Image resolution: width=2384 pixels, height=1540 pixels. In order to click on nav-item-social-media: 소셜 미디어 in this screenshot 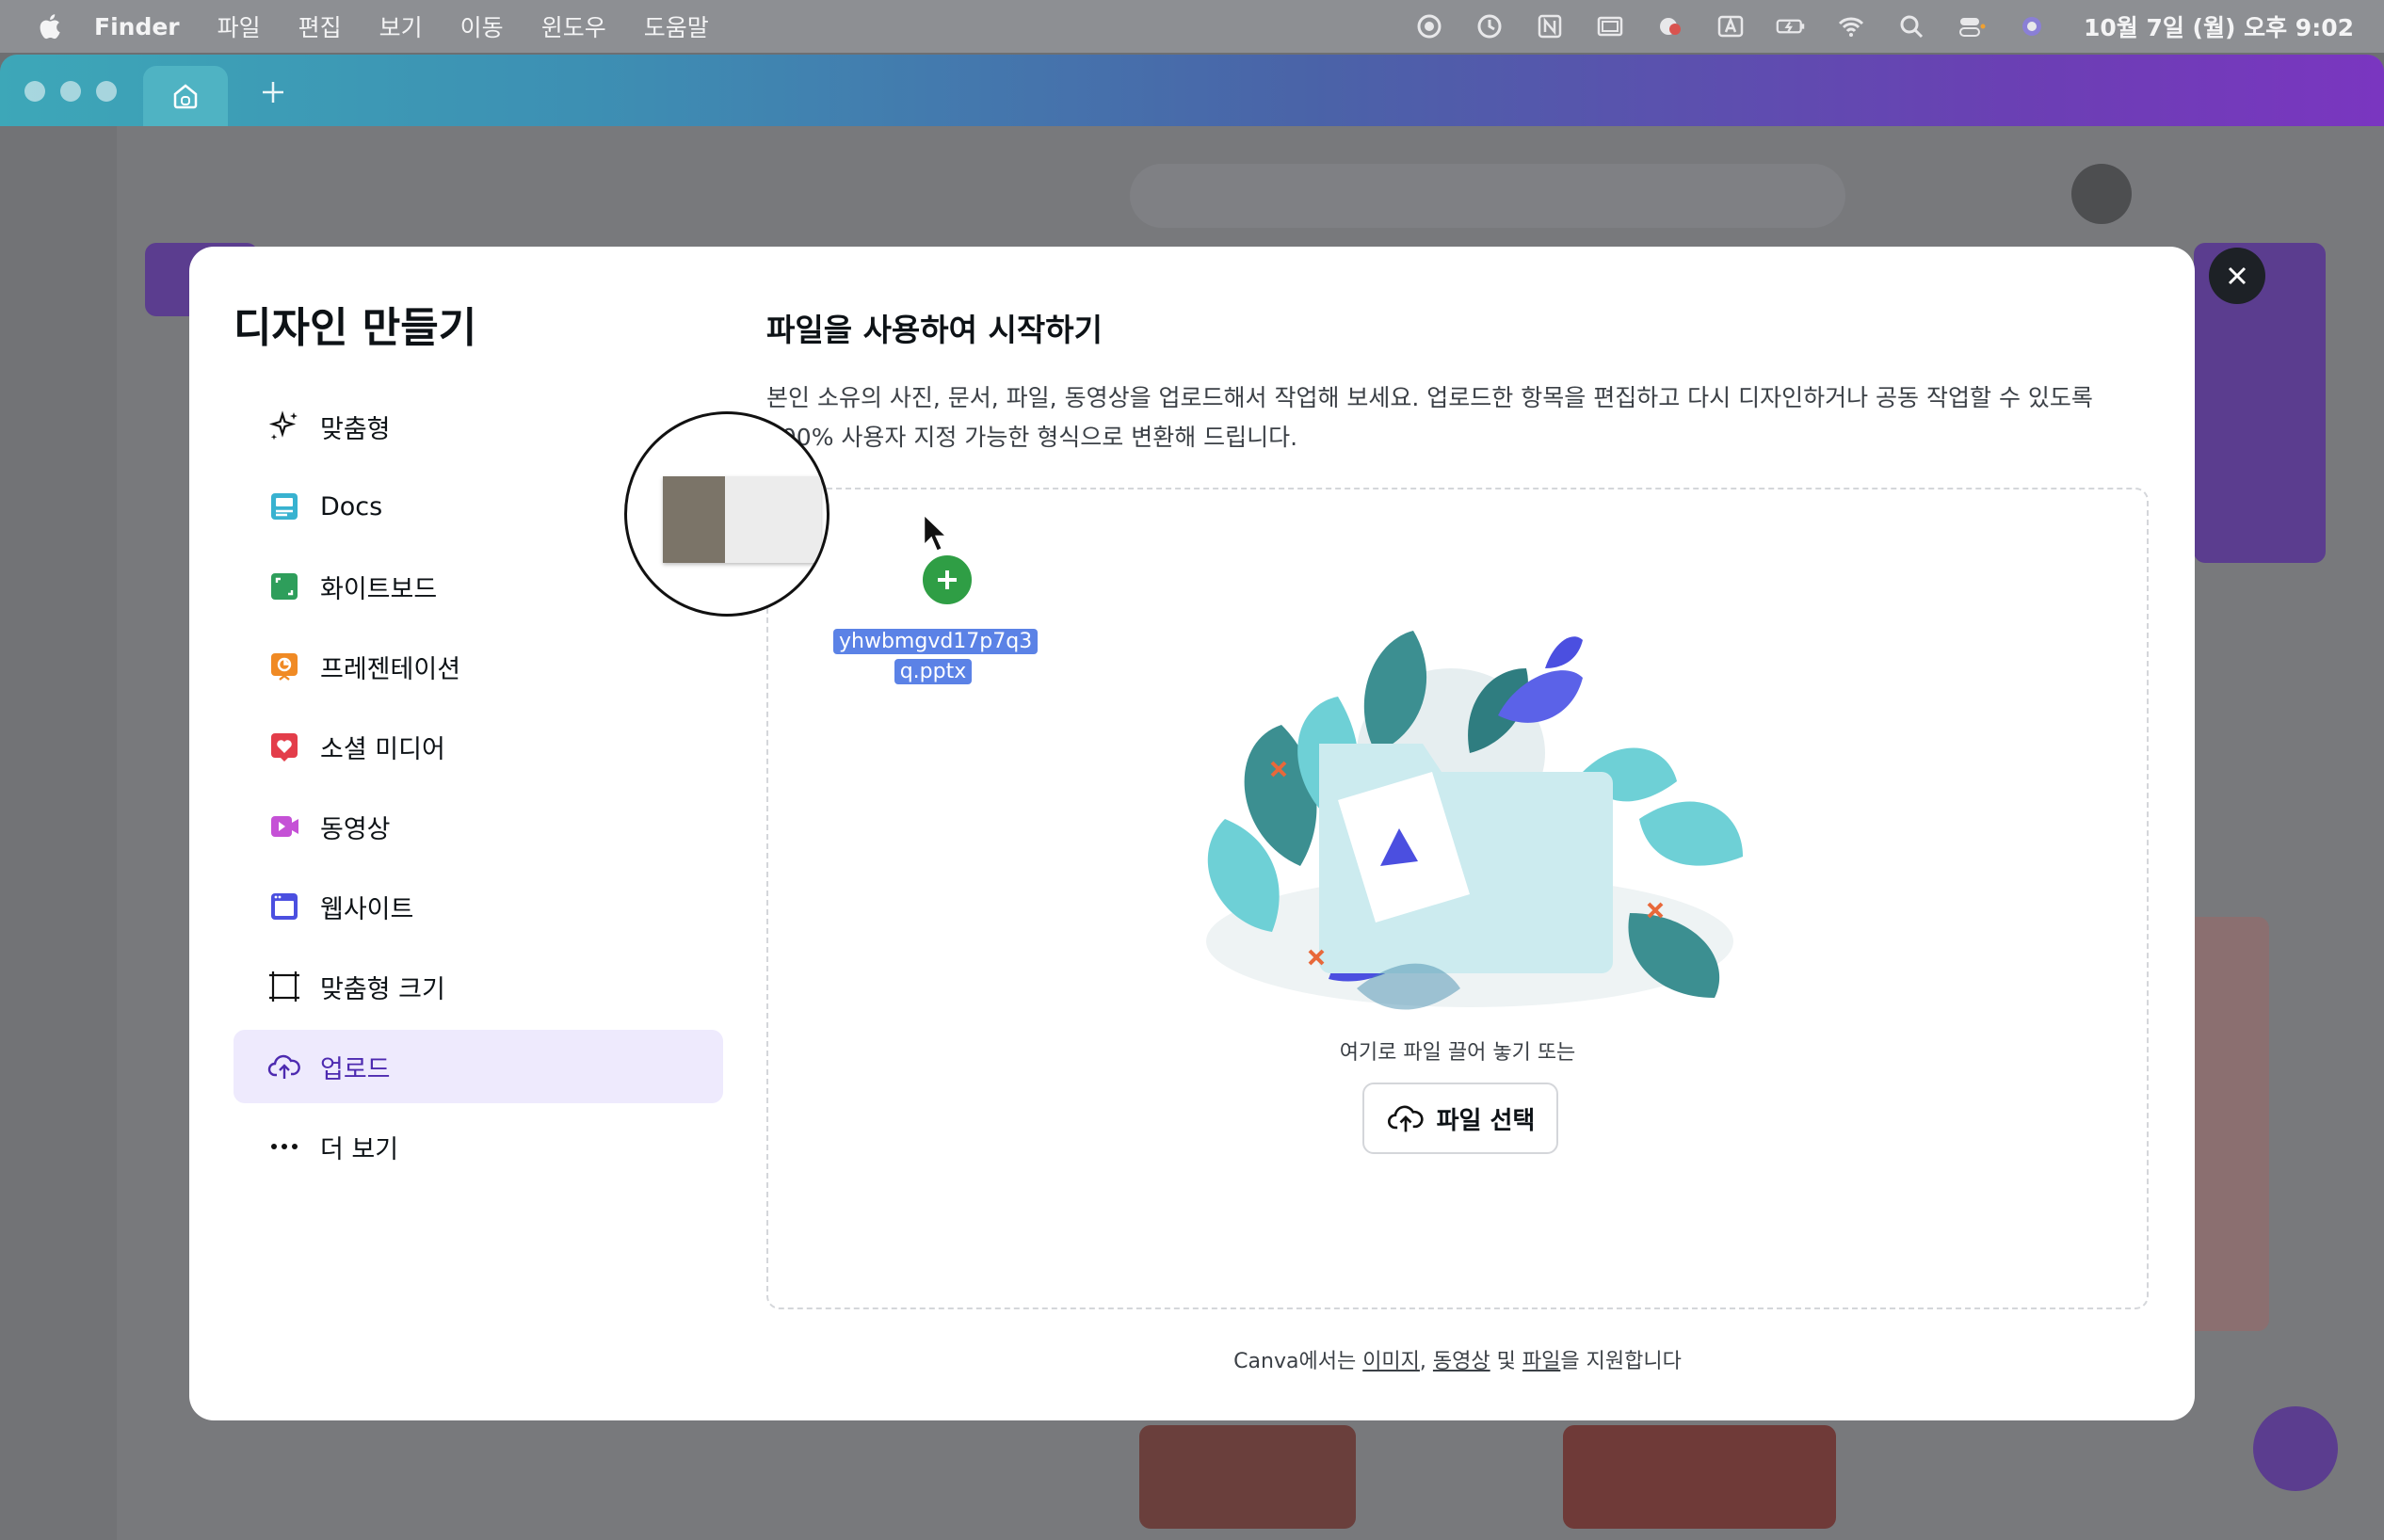, I will do `click(479, 746)`.